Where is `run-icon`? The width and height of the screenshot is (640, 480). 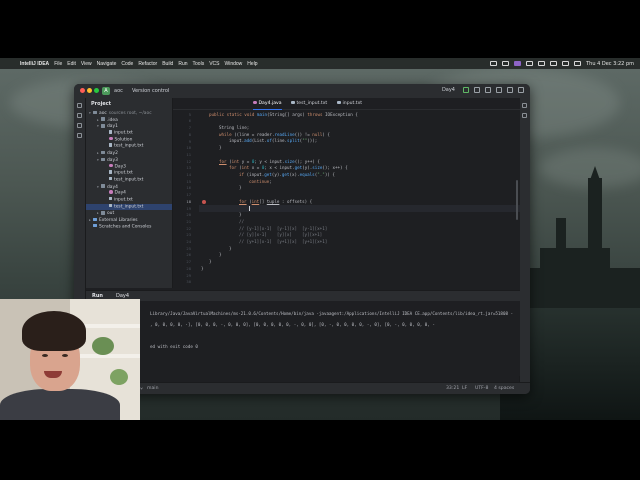
run-icon is located at coordinates (466, 90).